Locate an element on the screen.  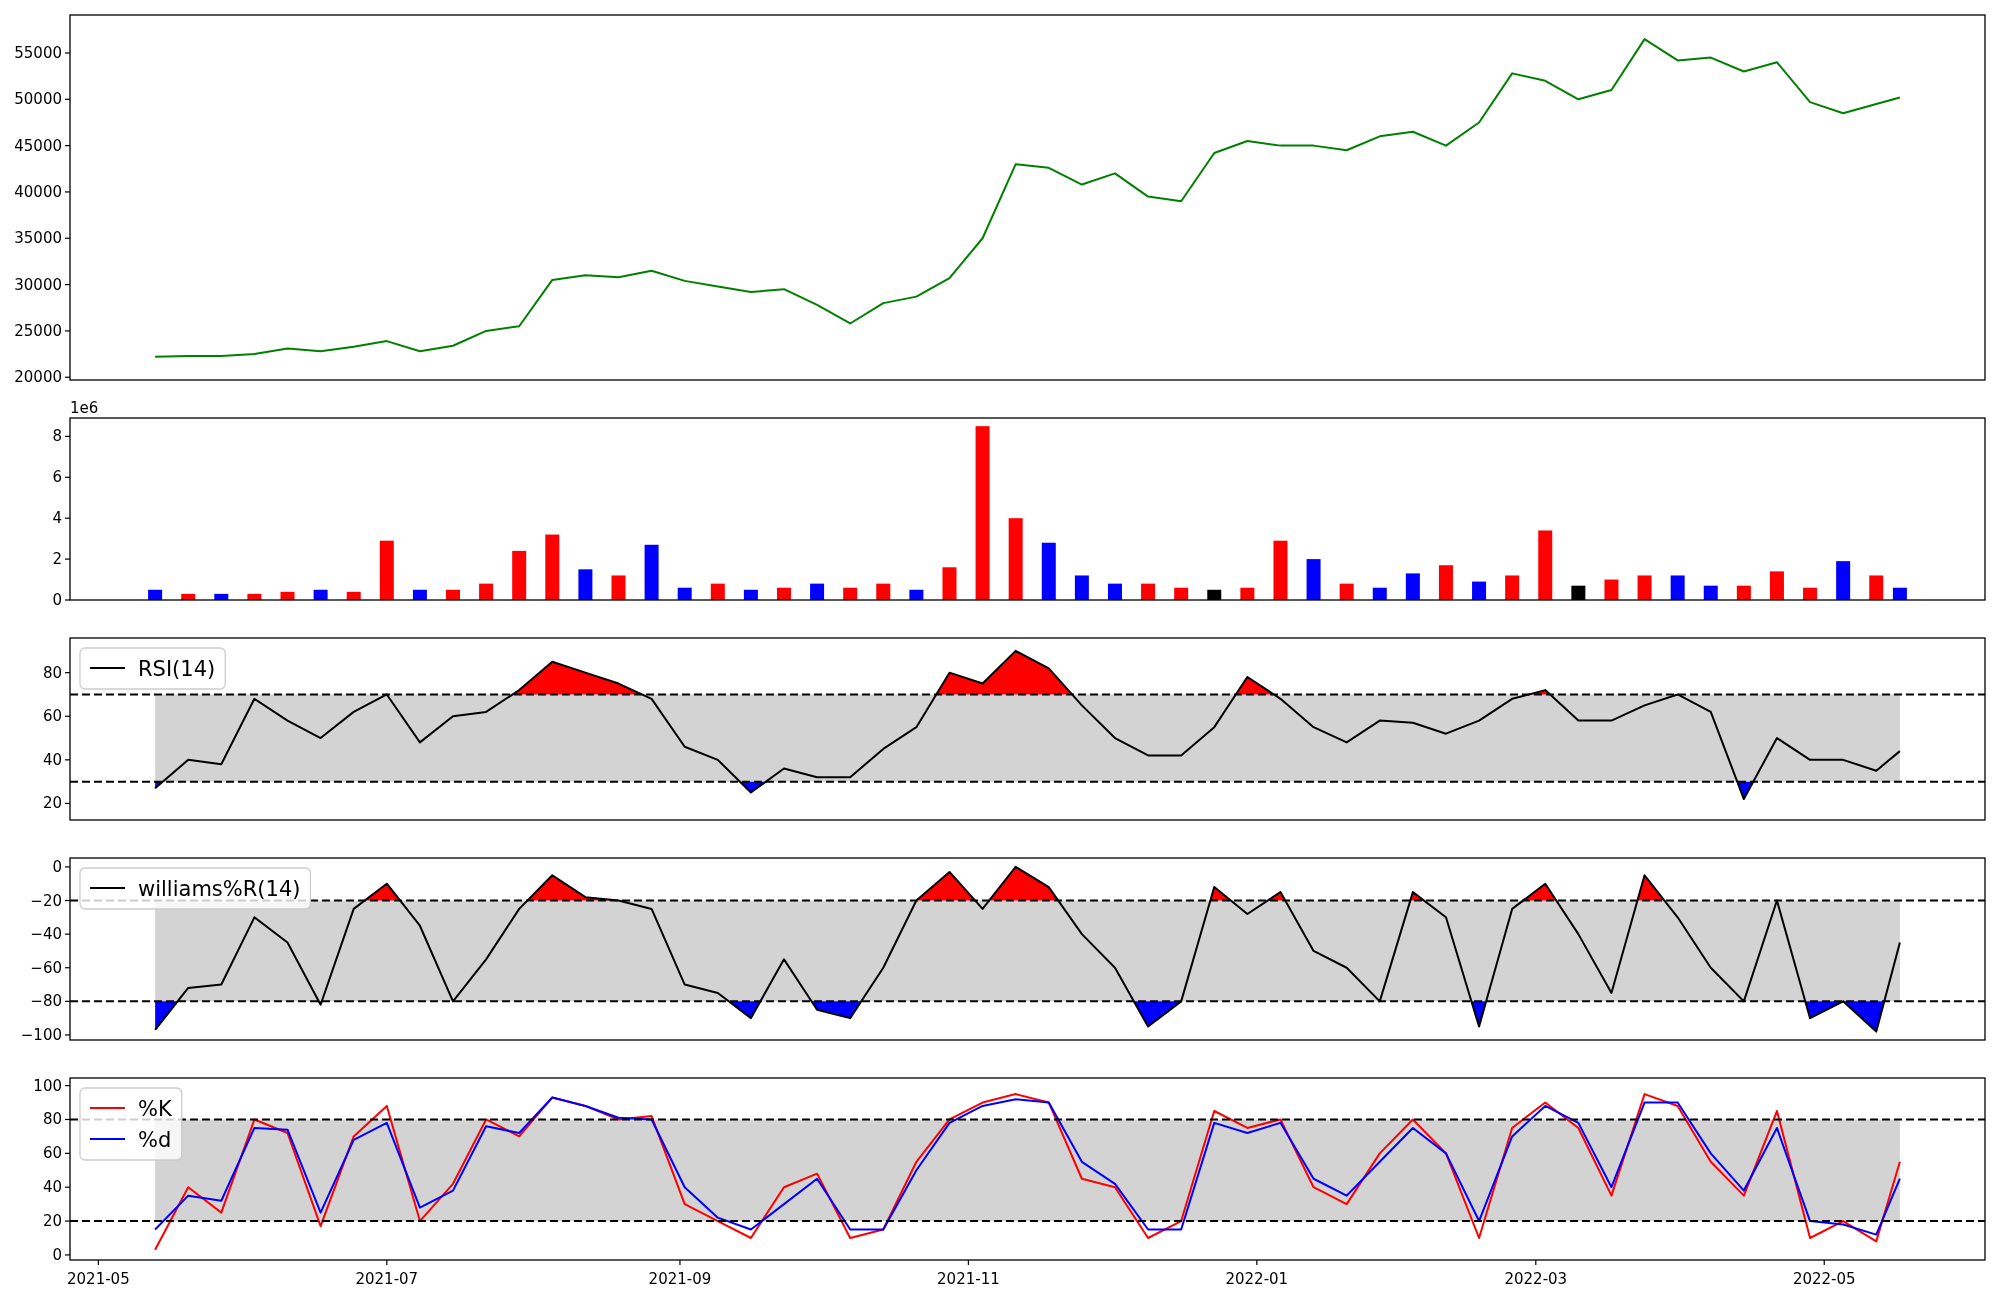
tick-label: 2022-03 is located at coordinates (1536, 1279).